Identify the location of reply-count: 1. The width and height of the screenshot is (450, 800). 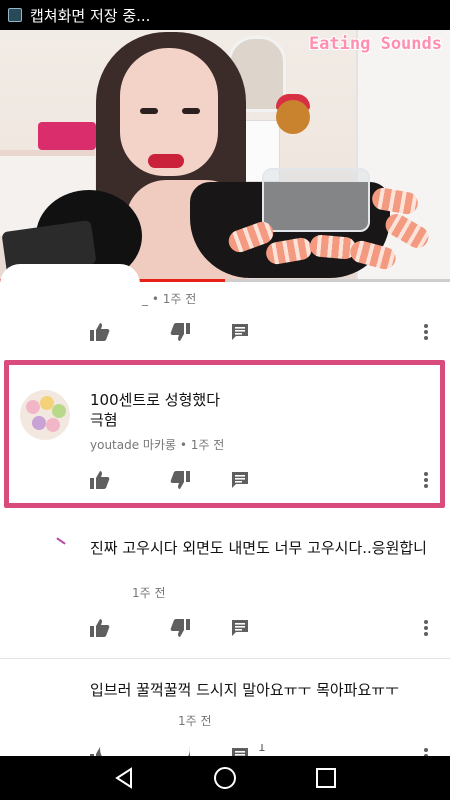
(262, 749).